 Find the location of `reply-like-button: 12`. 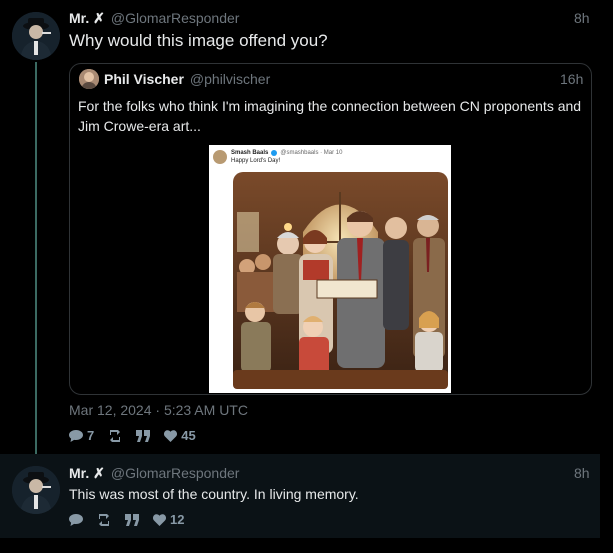

reply-like-button: 12 is located at coordinates (168, 519).